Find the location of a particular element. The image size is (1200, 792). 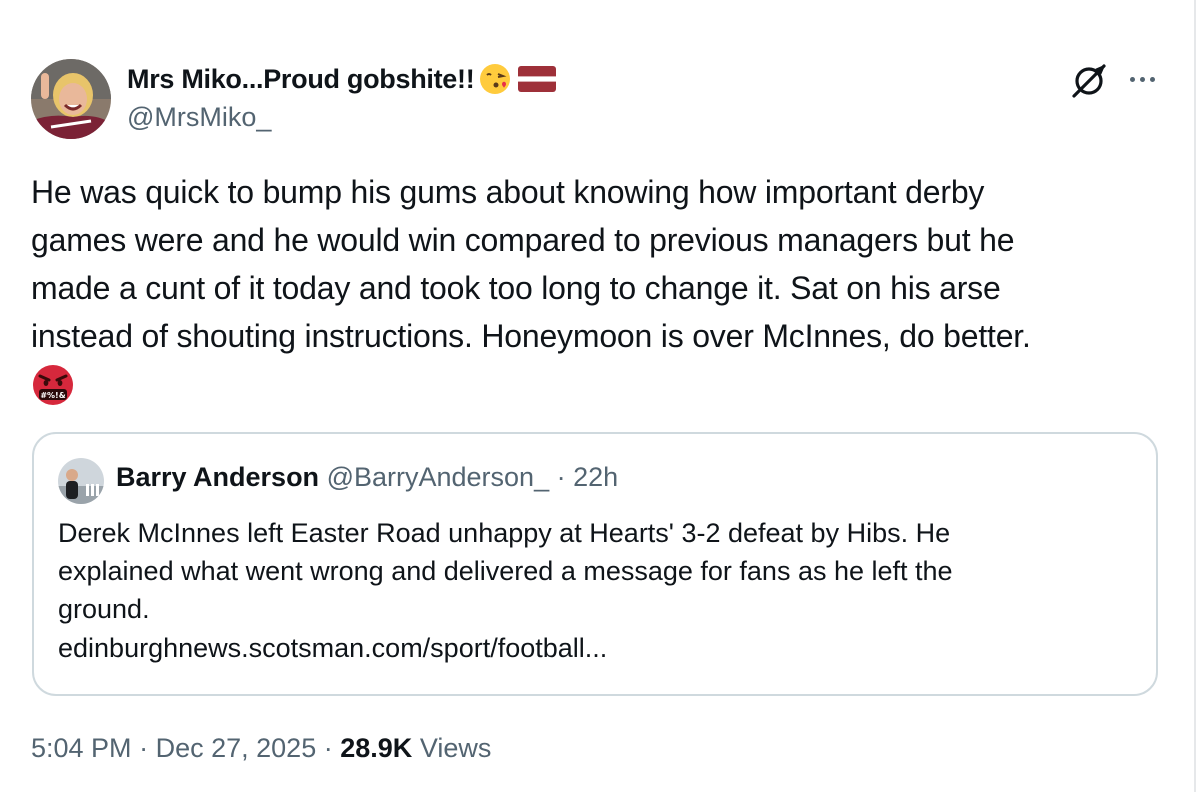

author-info: Mrs Miko...Proud gobshite!! @MrsMiko_ is located at coordinates (342, 97).